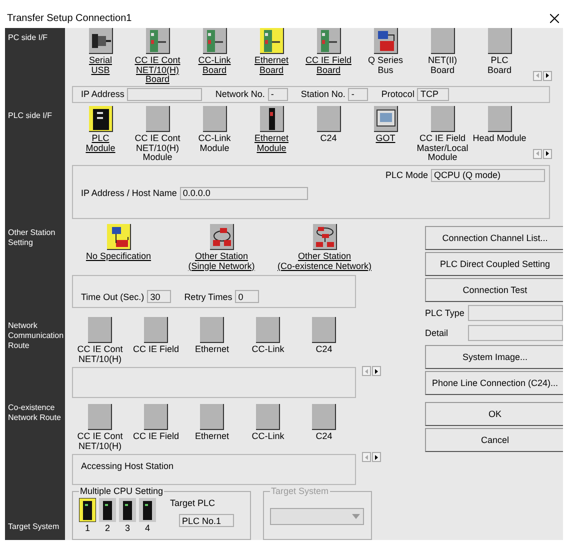  Describe the element at coordinates (240, 94) in the screenshot. I see `field-label: Network No.` at that location.